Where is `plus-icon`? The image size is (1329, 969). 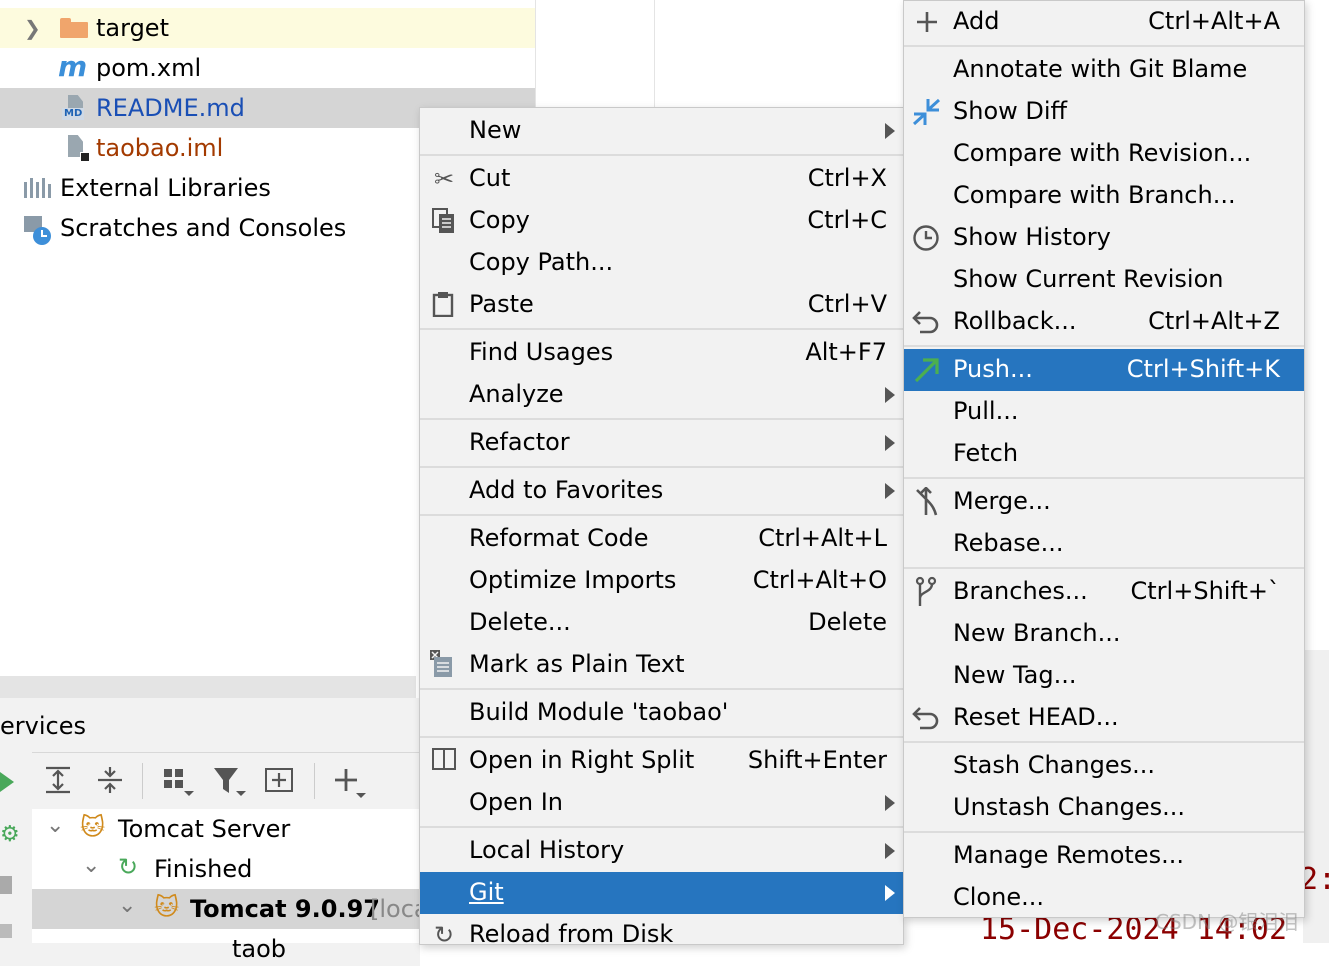 plus-icon is located at coordinates (927, 22).